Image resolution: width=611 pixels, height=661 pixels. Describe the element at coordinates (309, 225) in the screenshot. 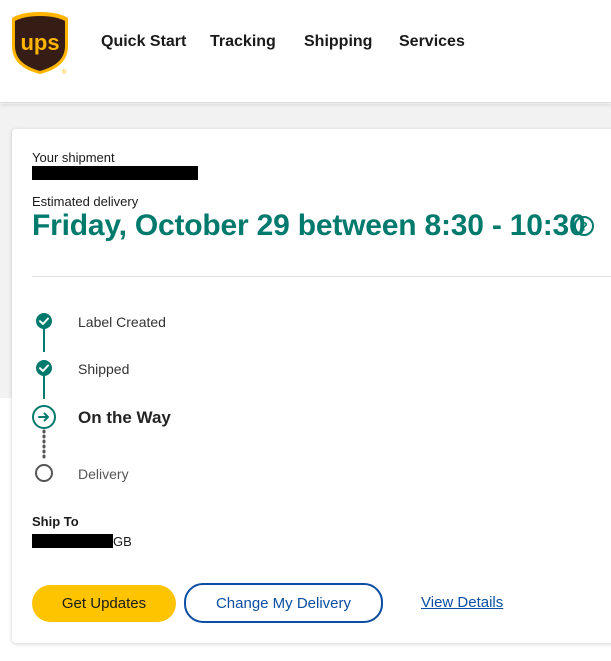

I see `estimated-delivery-date: Friday, October 29 between 8:30 - 10:30` at that location.